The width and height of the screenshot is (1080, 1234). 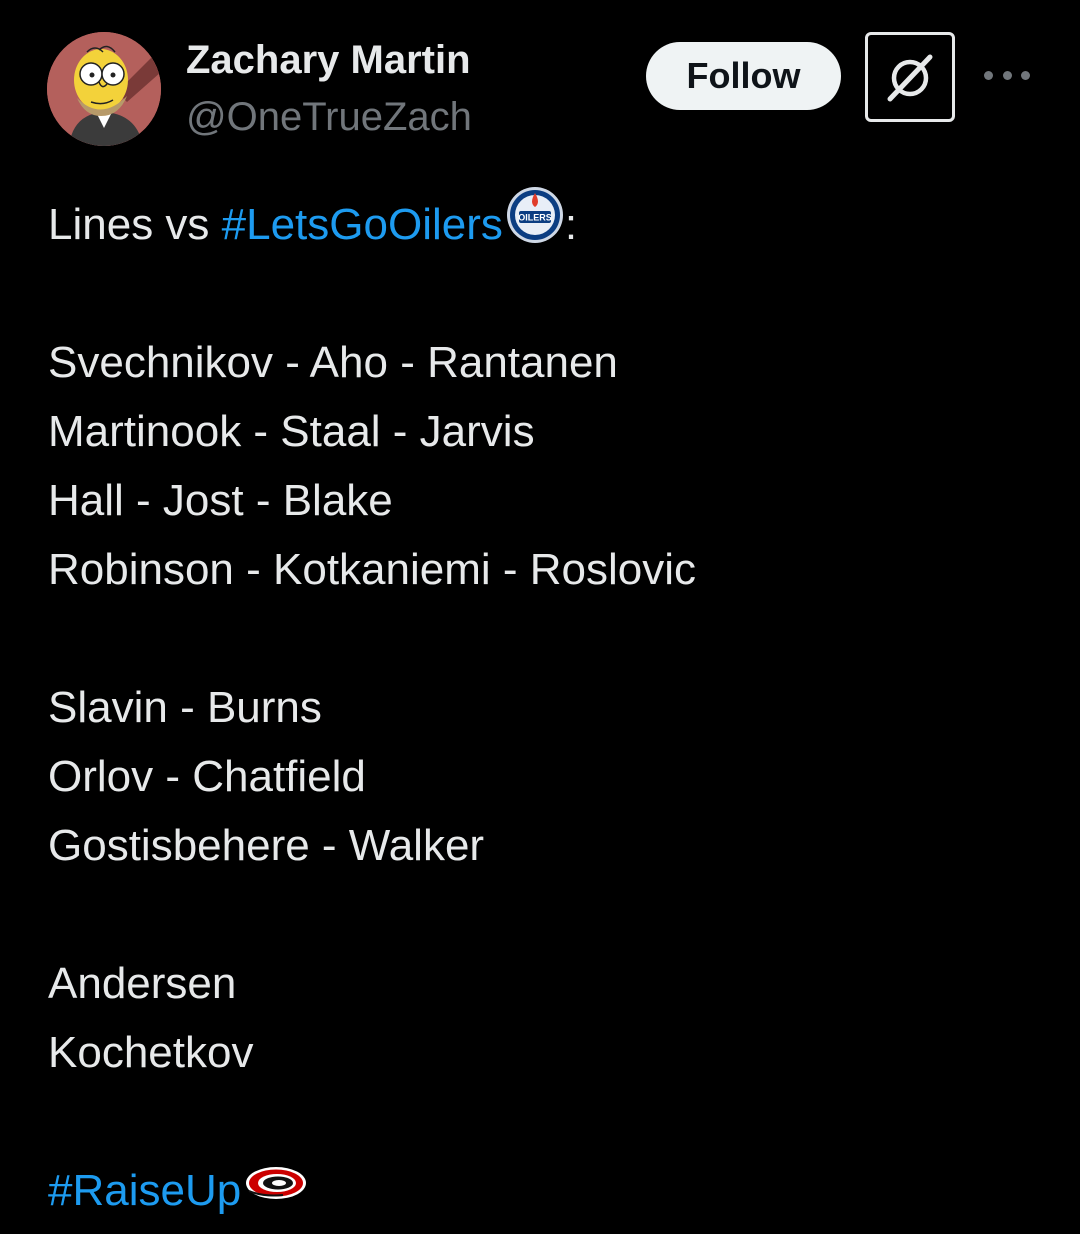 What do you see at coordinates (266, 845) in the screenshot?
I see `defense-pair: Gostisbehere - Walker` at bounding box center [266, 845].